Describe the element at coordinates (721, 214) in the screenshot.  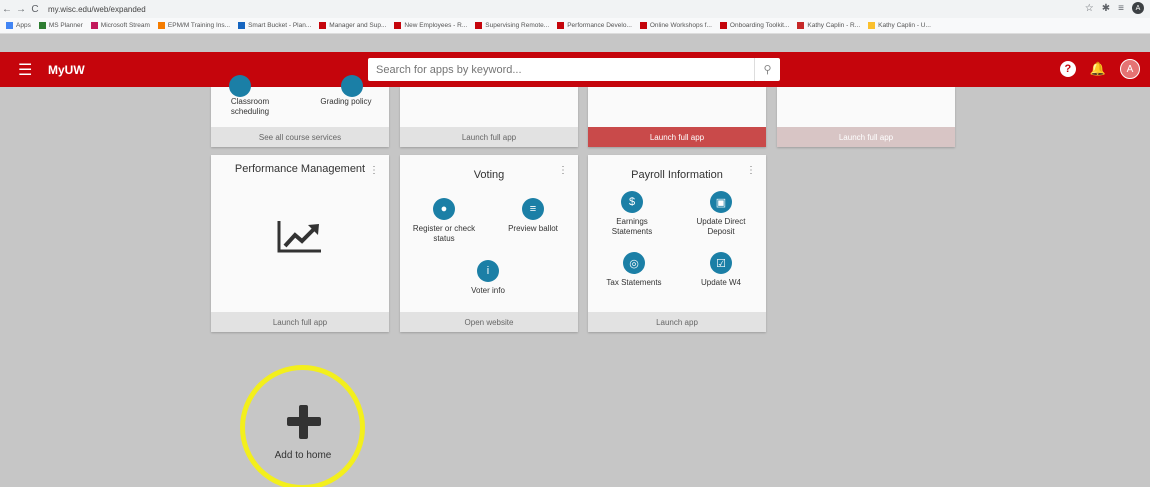
I see `update-direct-deposit-action: ▣ Update Direct Deposit` at that location.